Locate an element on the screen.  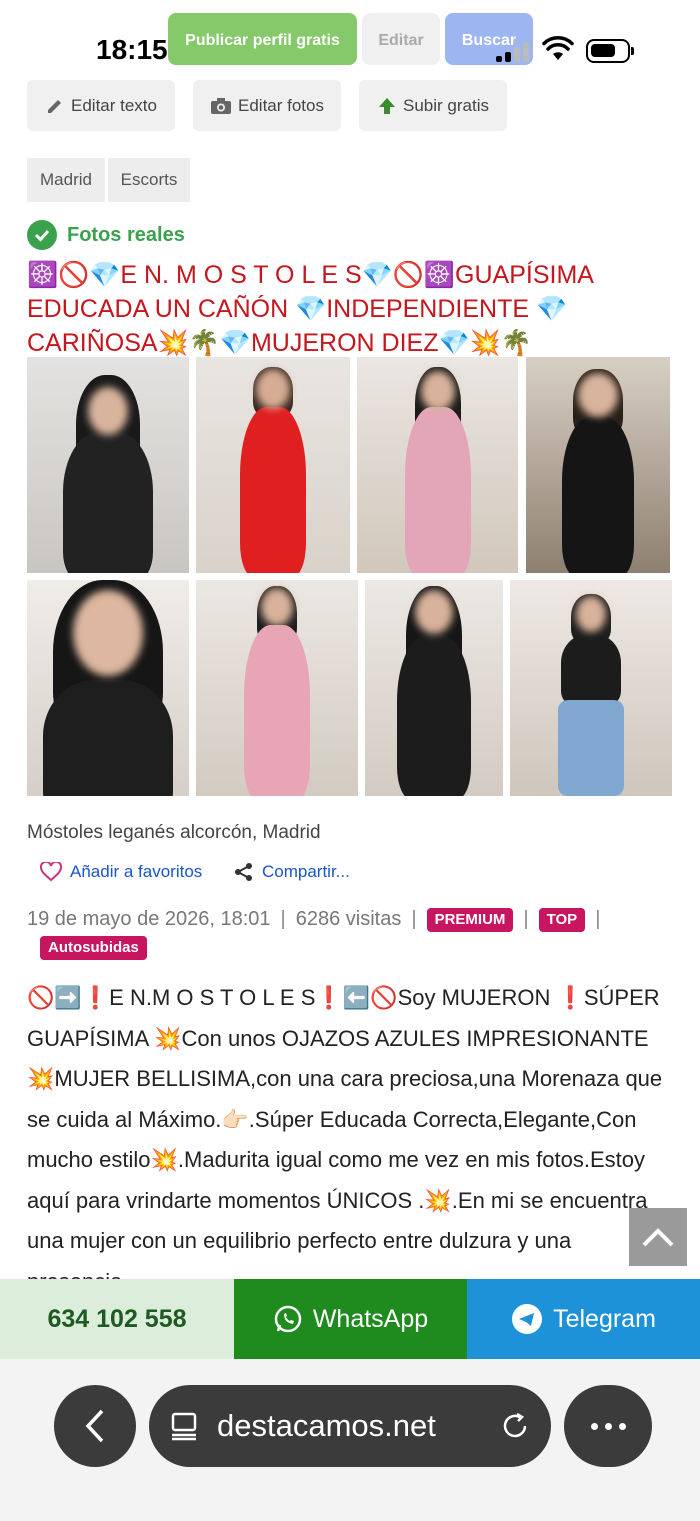
telegram-label: Telegram is located at coordinates (604, 1318).